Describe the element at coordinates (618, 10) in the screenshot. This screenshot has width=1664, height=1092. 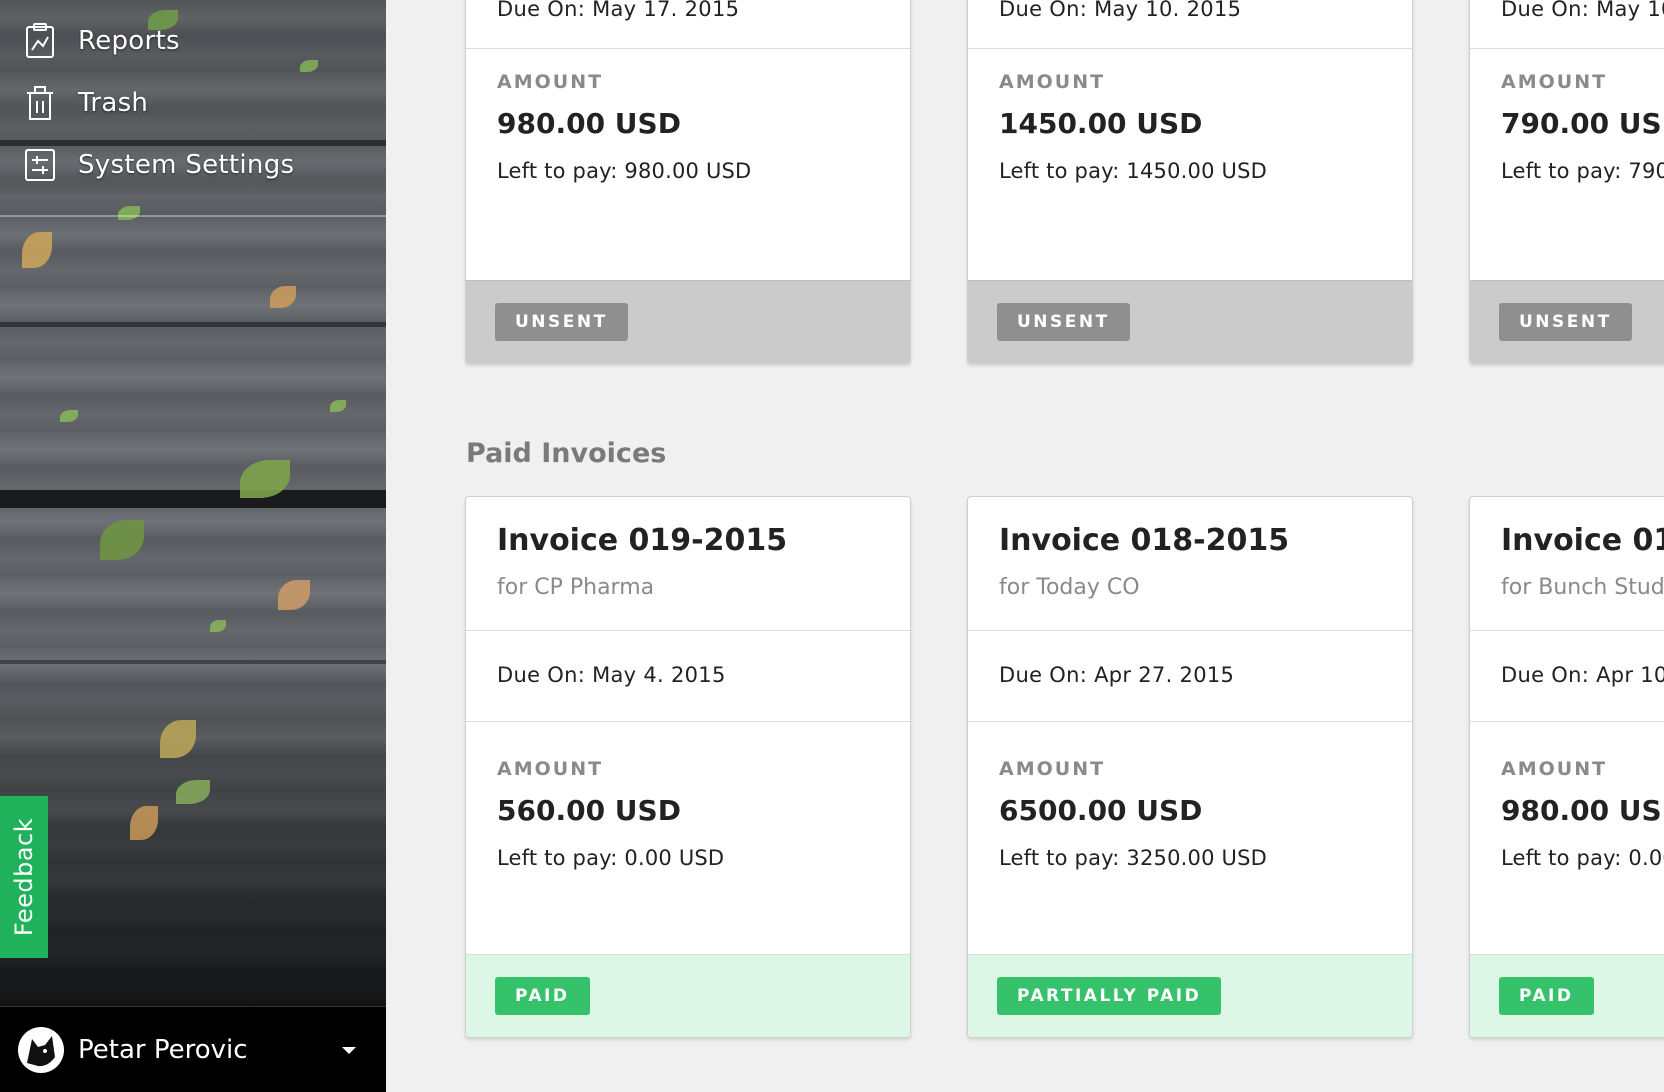
I see `due-date: Due On: May 17. 2015` at that location.